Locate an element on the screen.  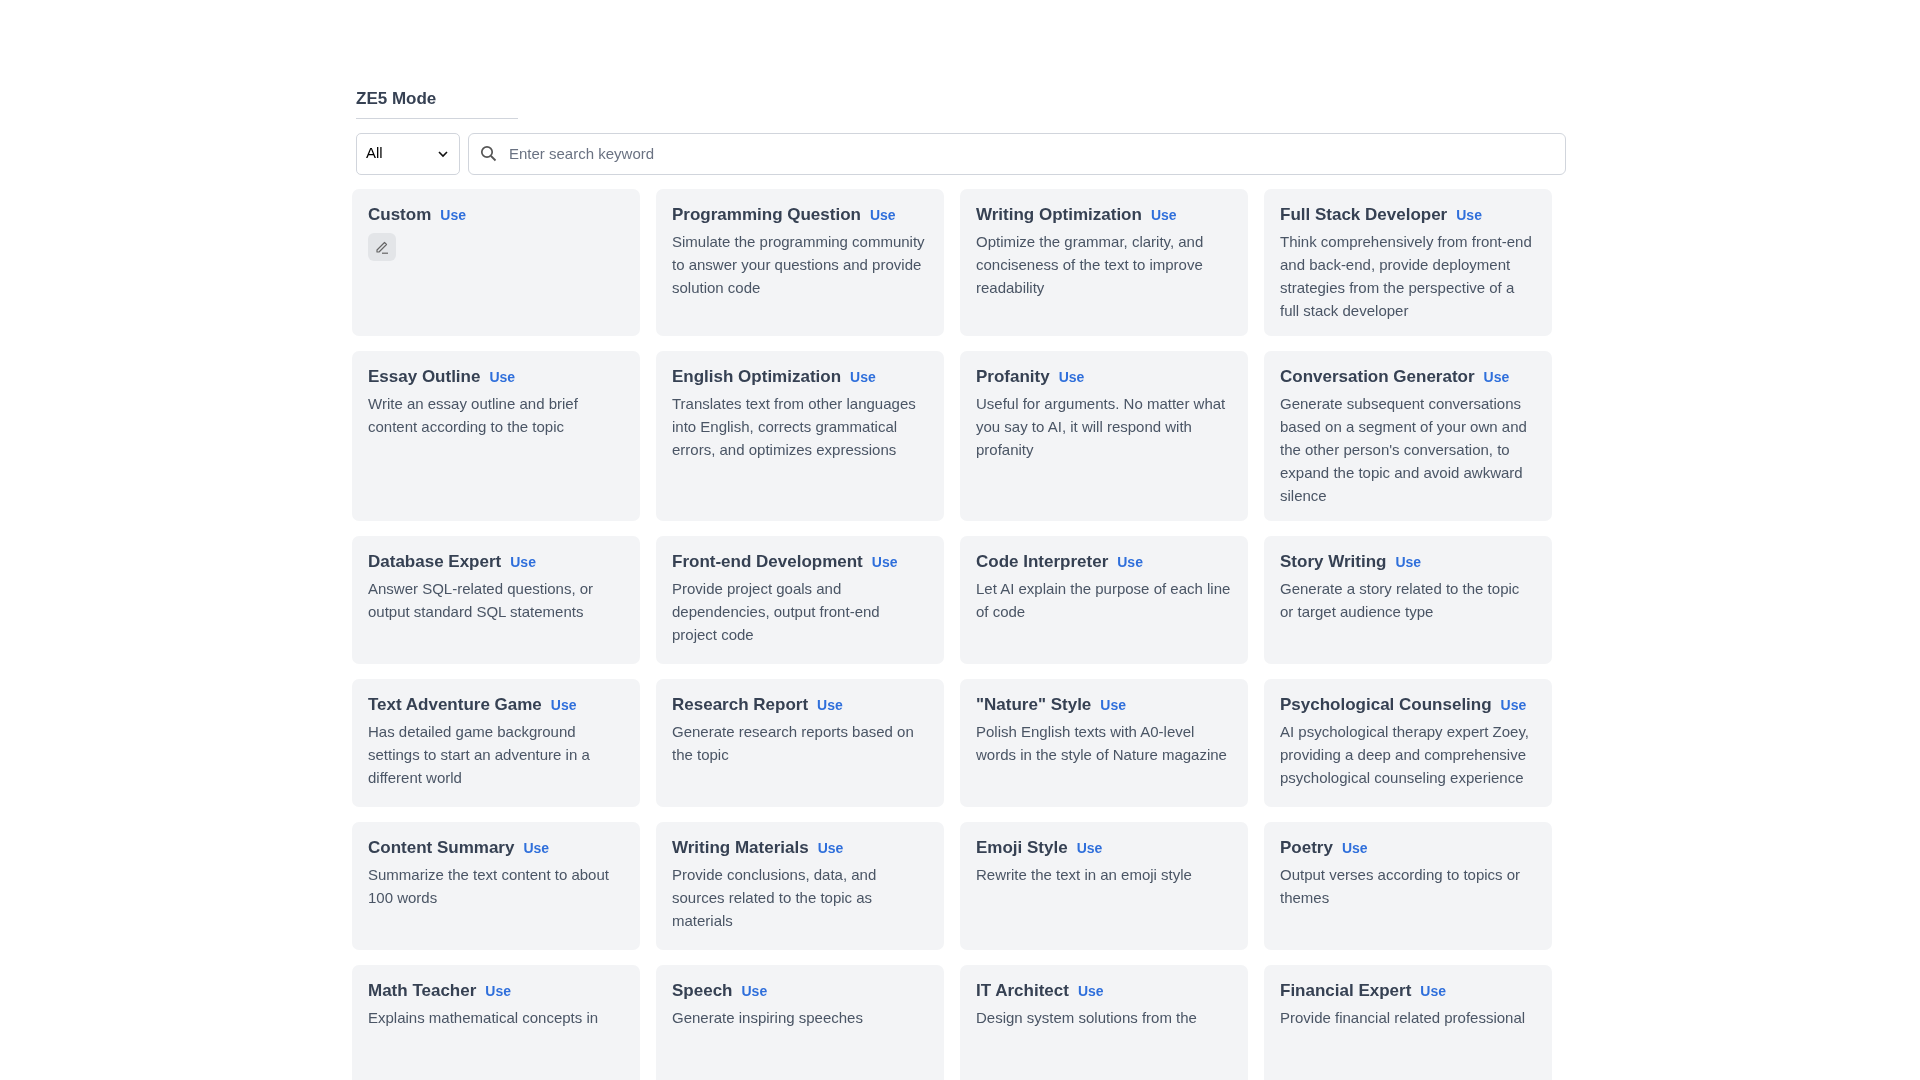
mode-card: Speech Use Generate inspiring speeches is located at coordinates (800, 1022).